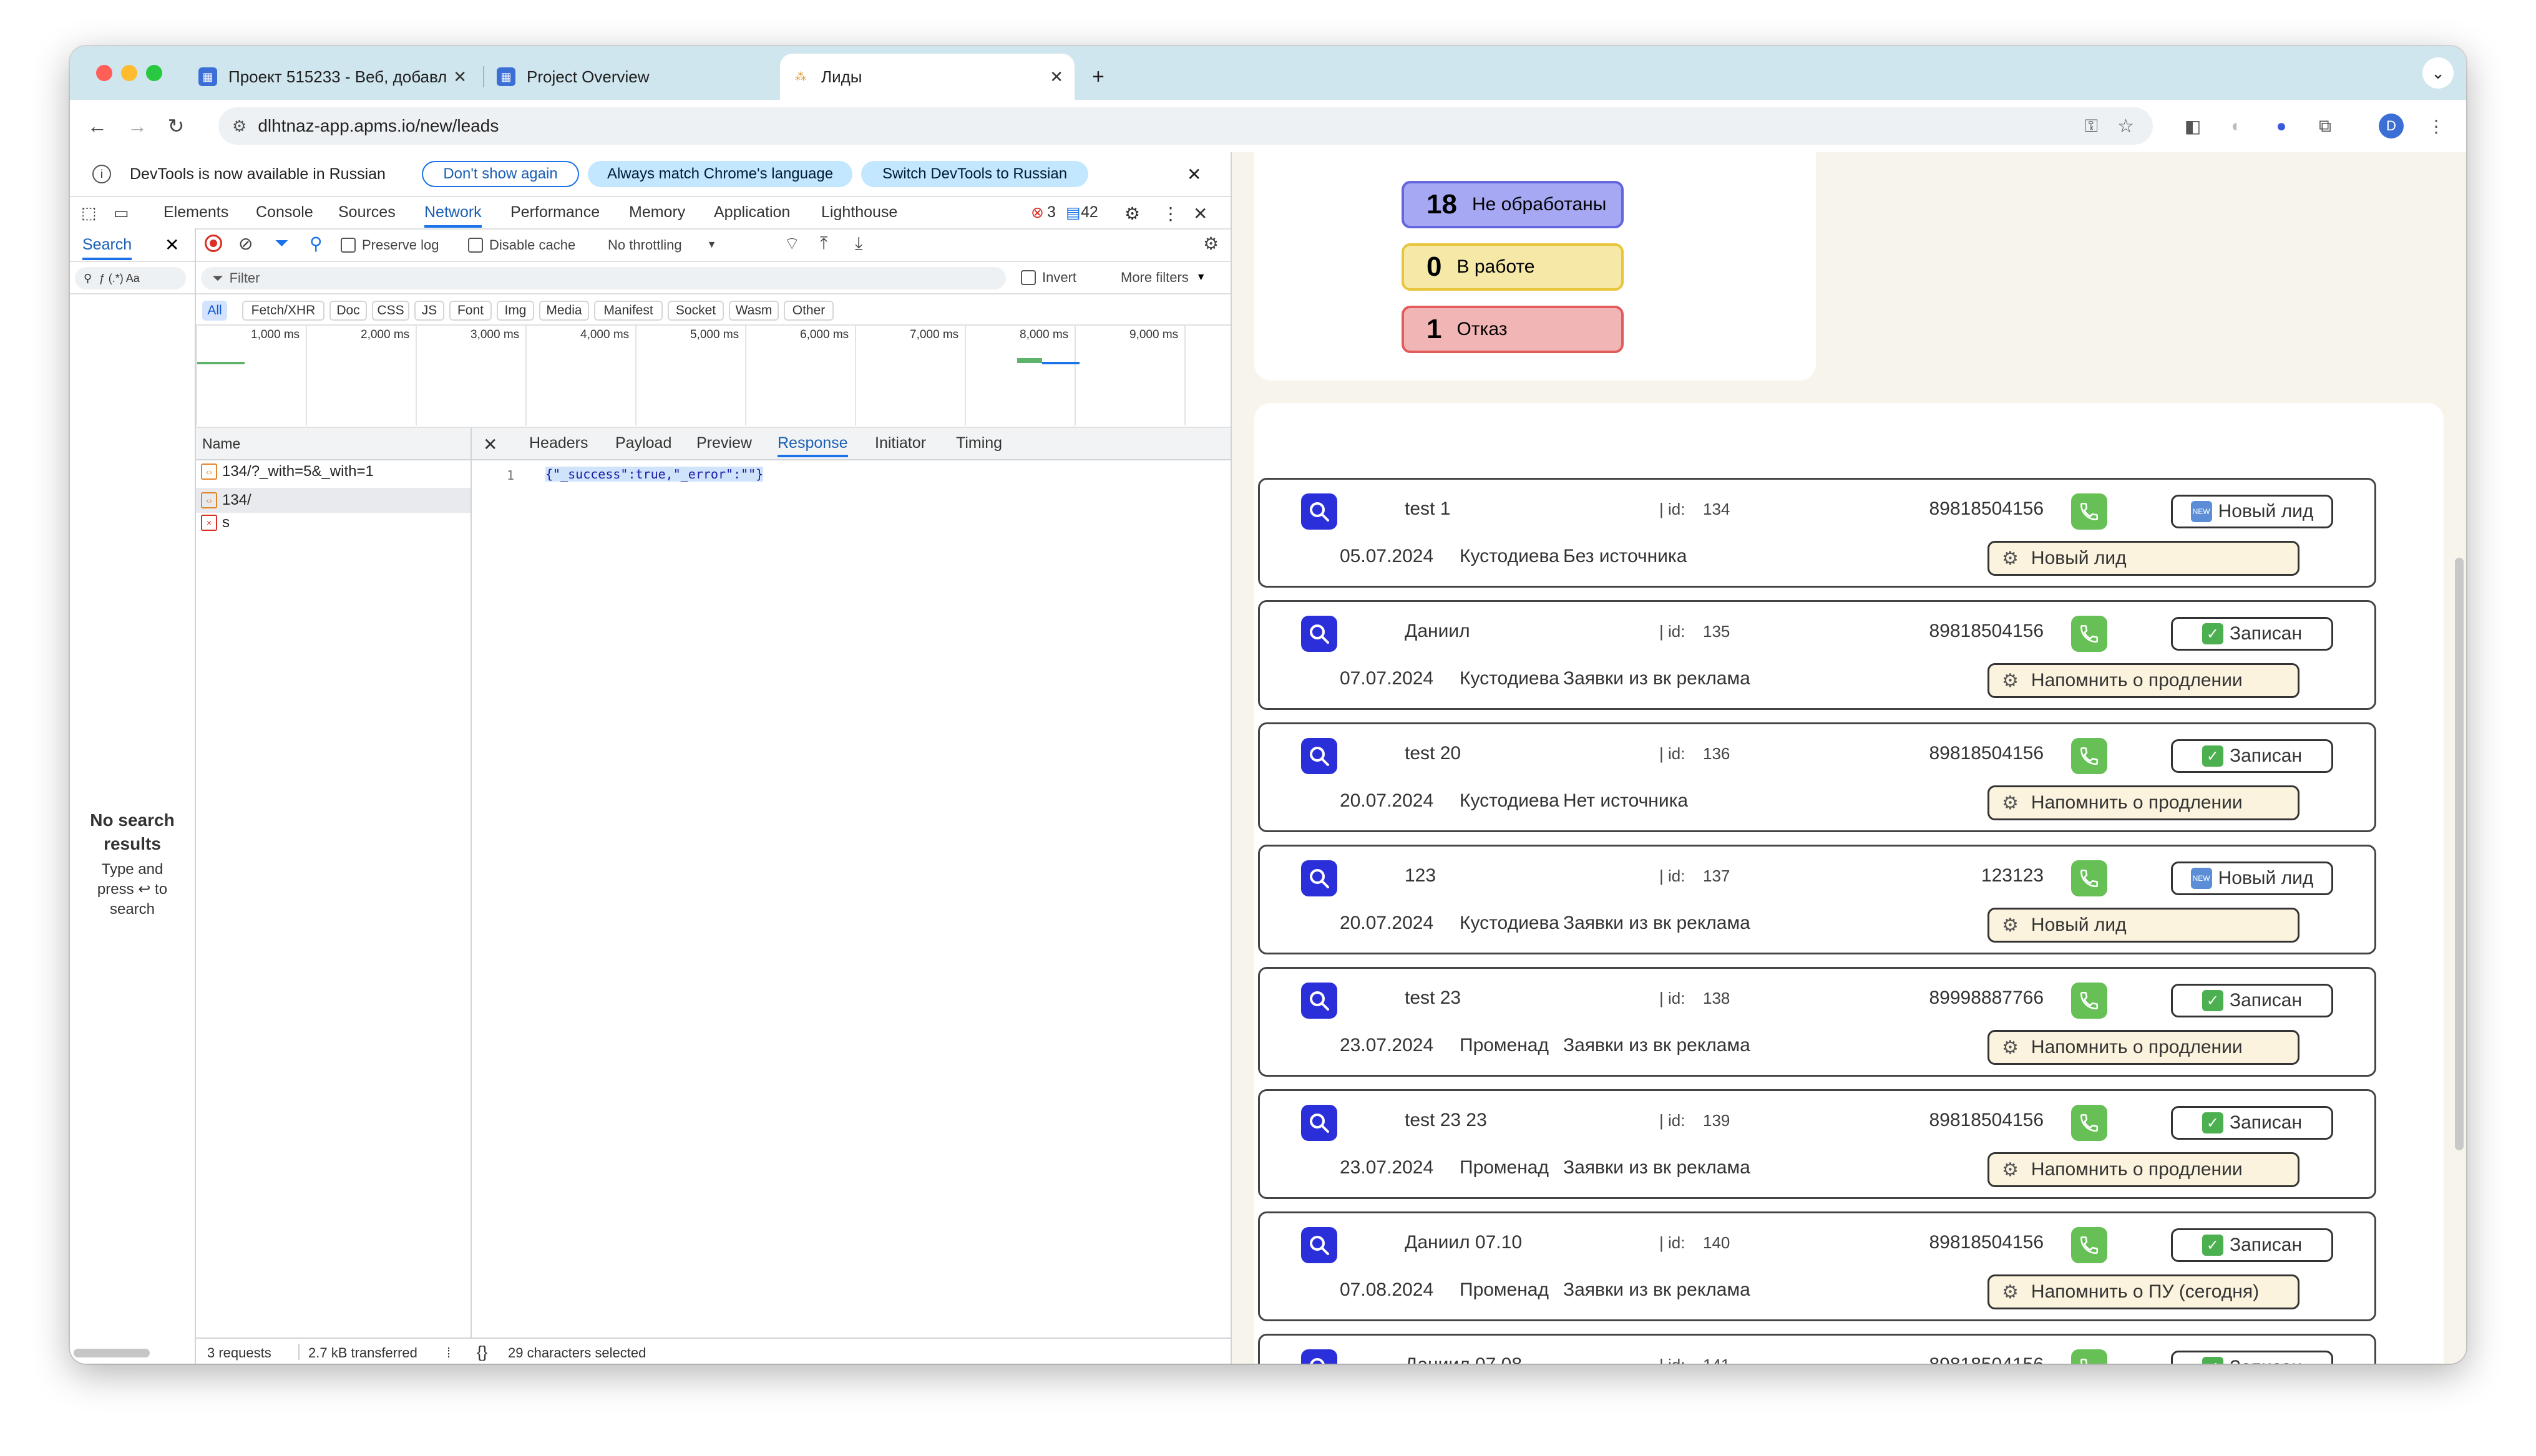 The height and width of the screenshot is (1456, 2536). I want to click on name-column-header: Name, so click(221, 444).